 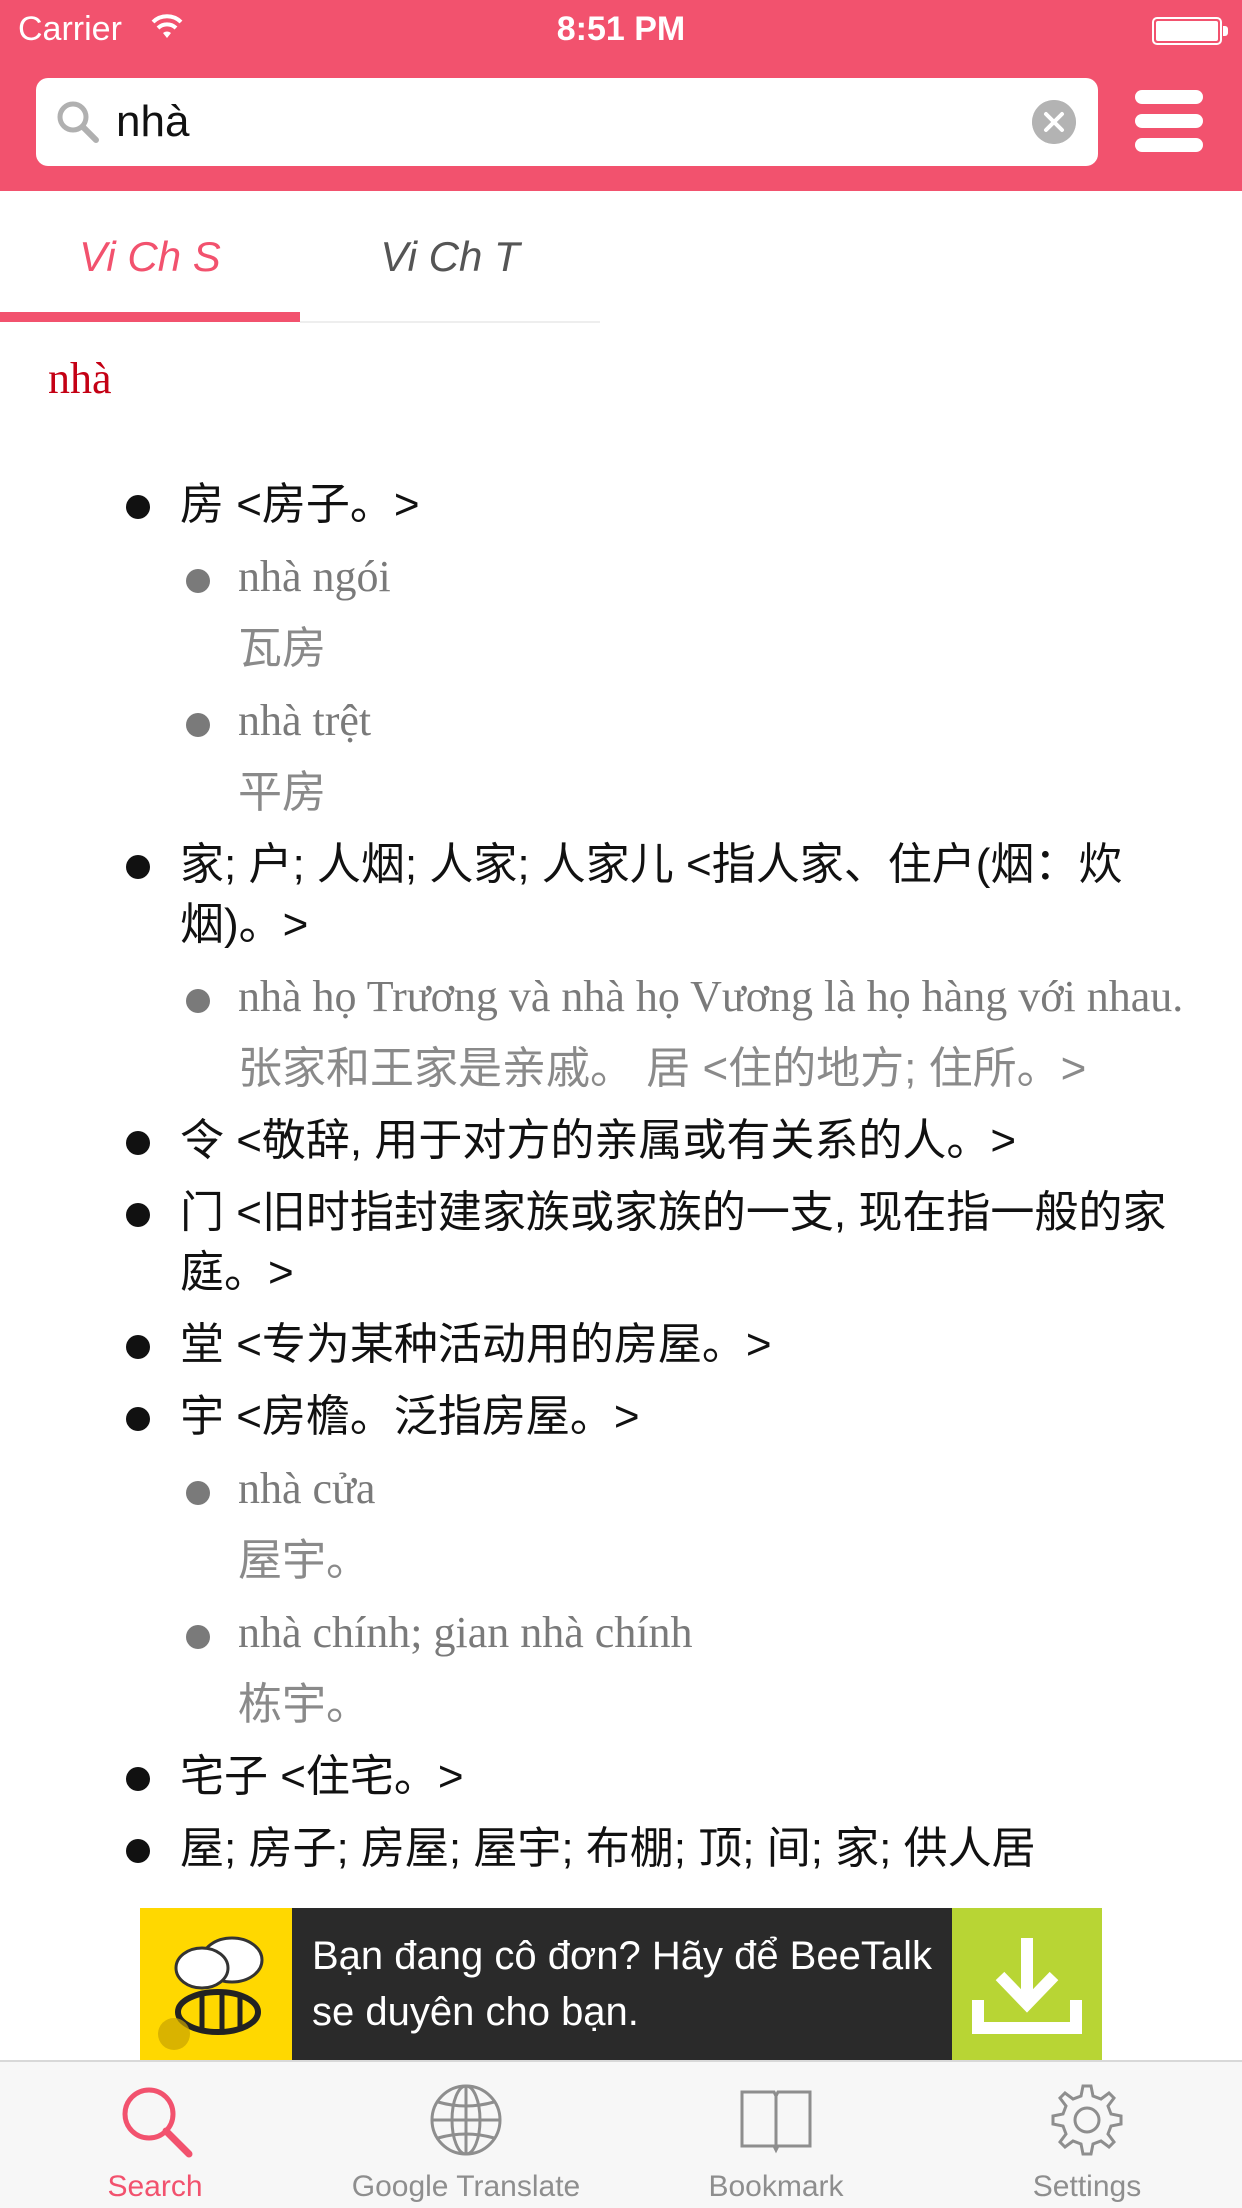 What do you see at coordinates (410, 1416) in the screenshot?
I see `definition-text: 宇 <房檐。泛指房屋。>` at bounding box center [410, 1416].